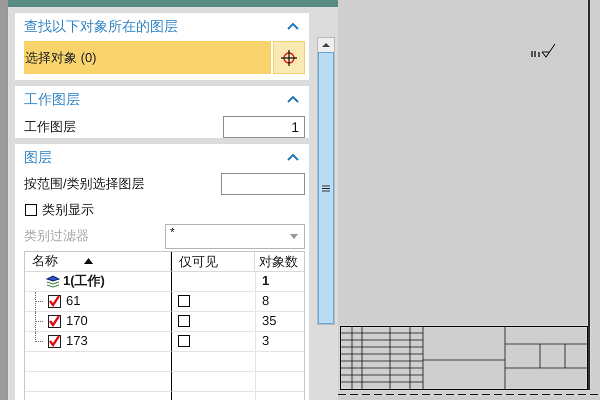 Image resolution: width=600 pixels, height=400 pixels. I want to click on layer-name: 170, so click(77, 321).